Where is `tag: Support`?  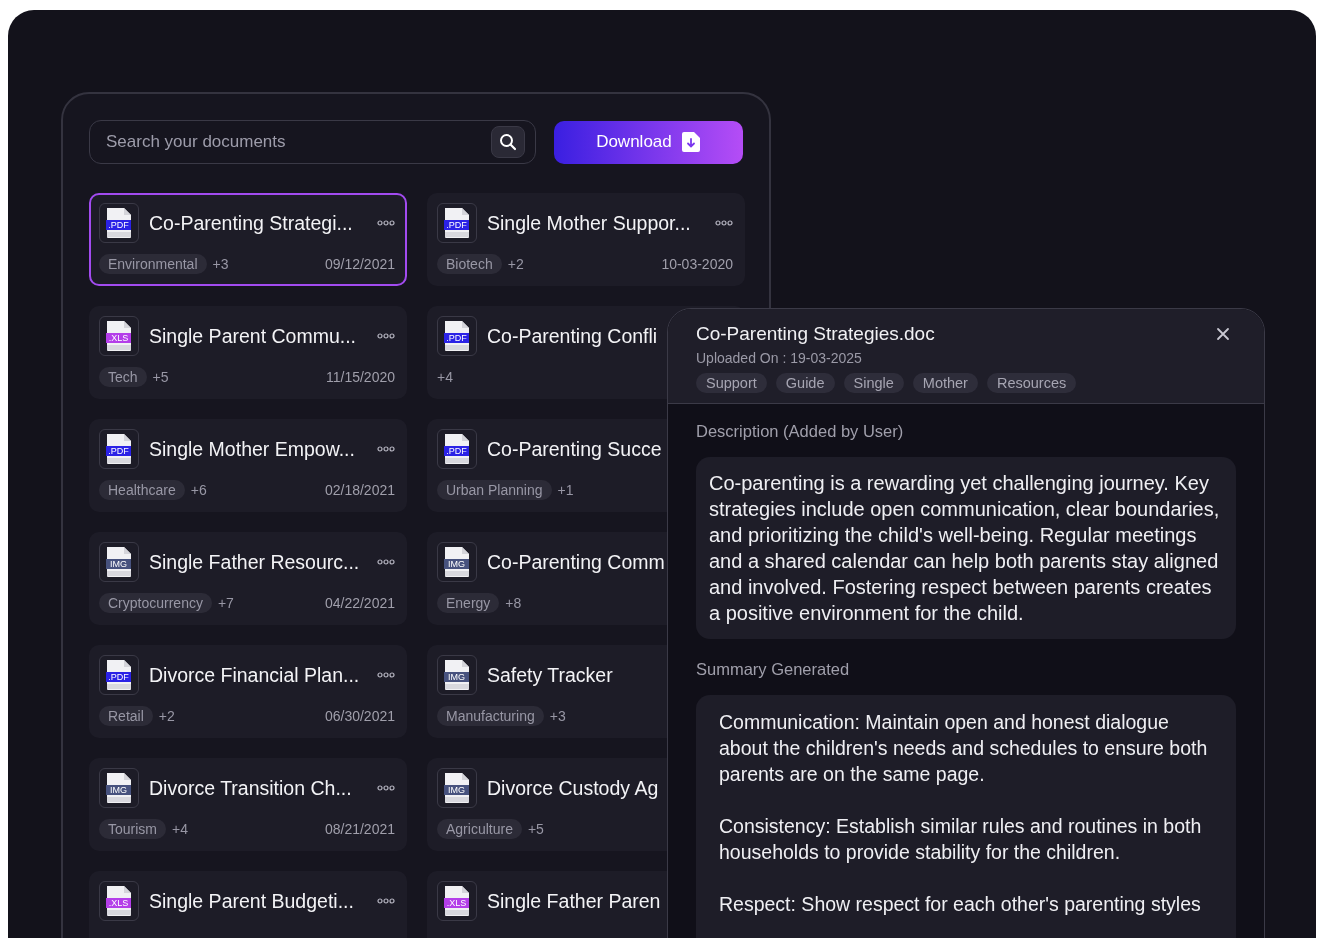 tag: Support is located at coordinates (731, 383).